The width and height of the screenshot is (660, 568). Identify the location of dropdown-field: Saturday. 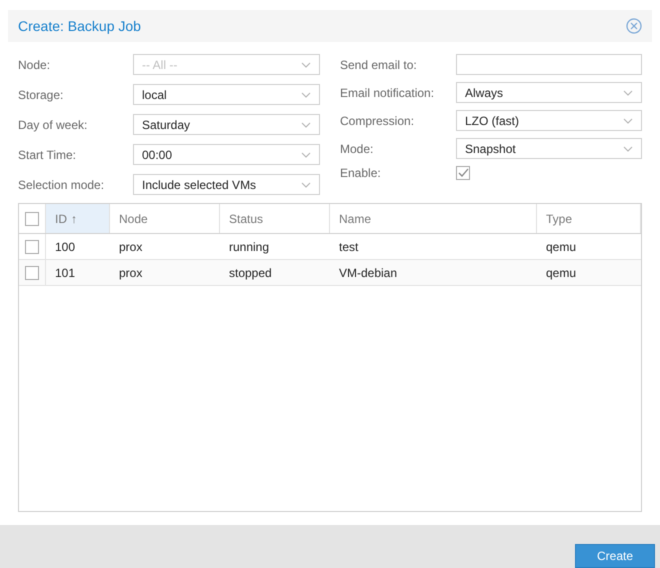
(226, 124).